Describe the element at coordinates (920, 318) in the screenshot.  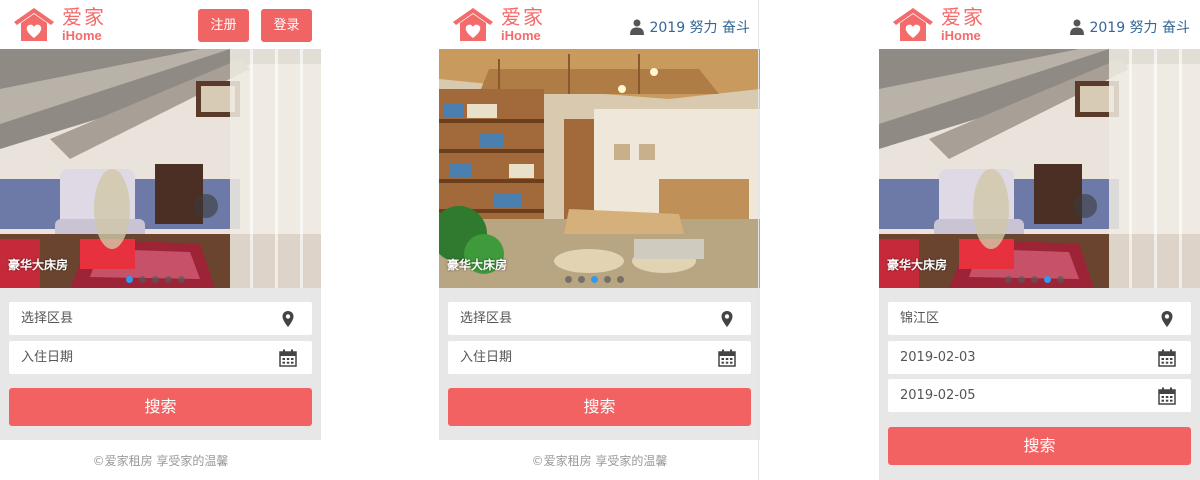
I see `area-select-value: 锦江区` at that location.